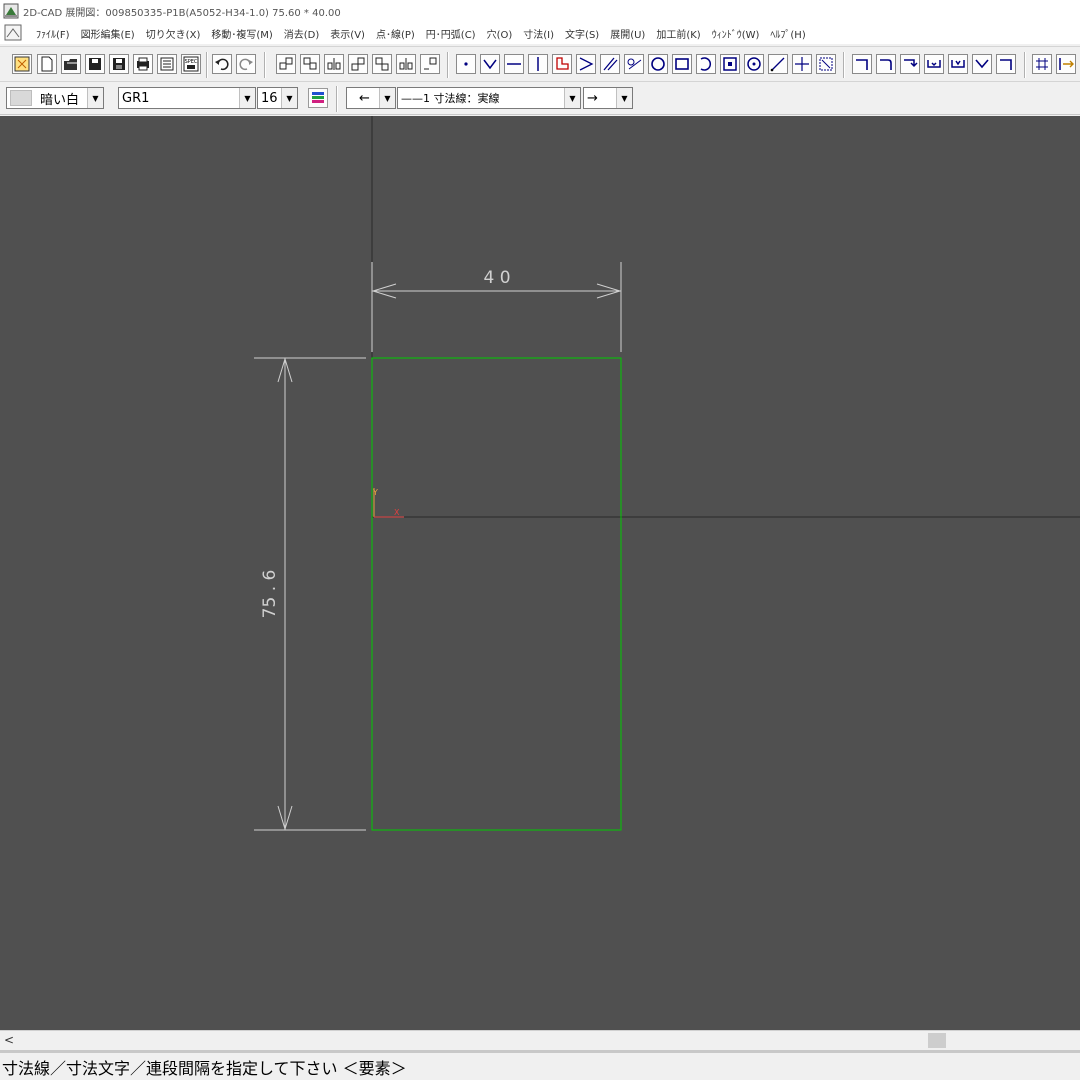 The height and width of the screenshot is (1080, 1080). Describe the element at coordinates (826, 64) in the screenshot. I see `trim-icon` at that location.